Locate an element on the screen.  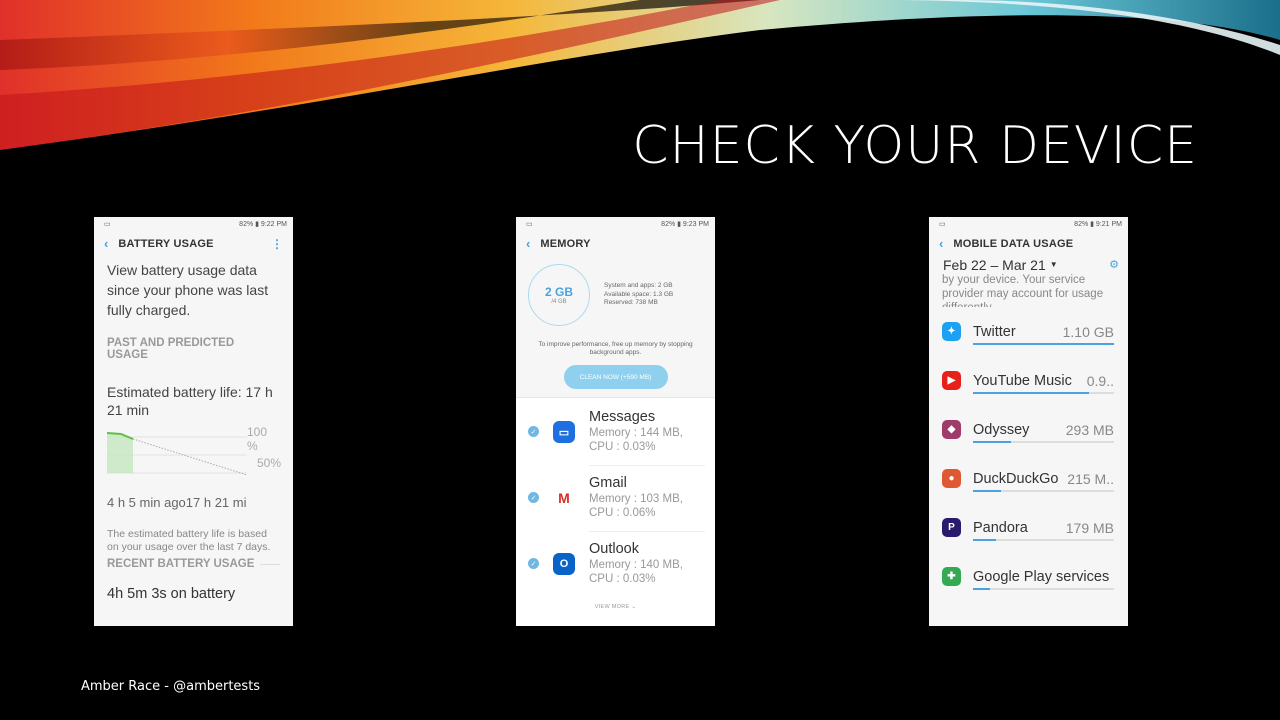
battery-graph: 100 % 50% is located at coordinates (194, 456).